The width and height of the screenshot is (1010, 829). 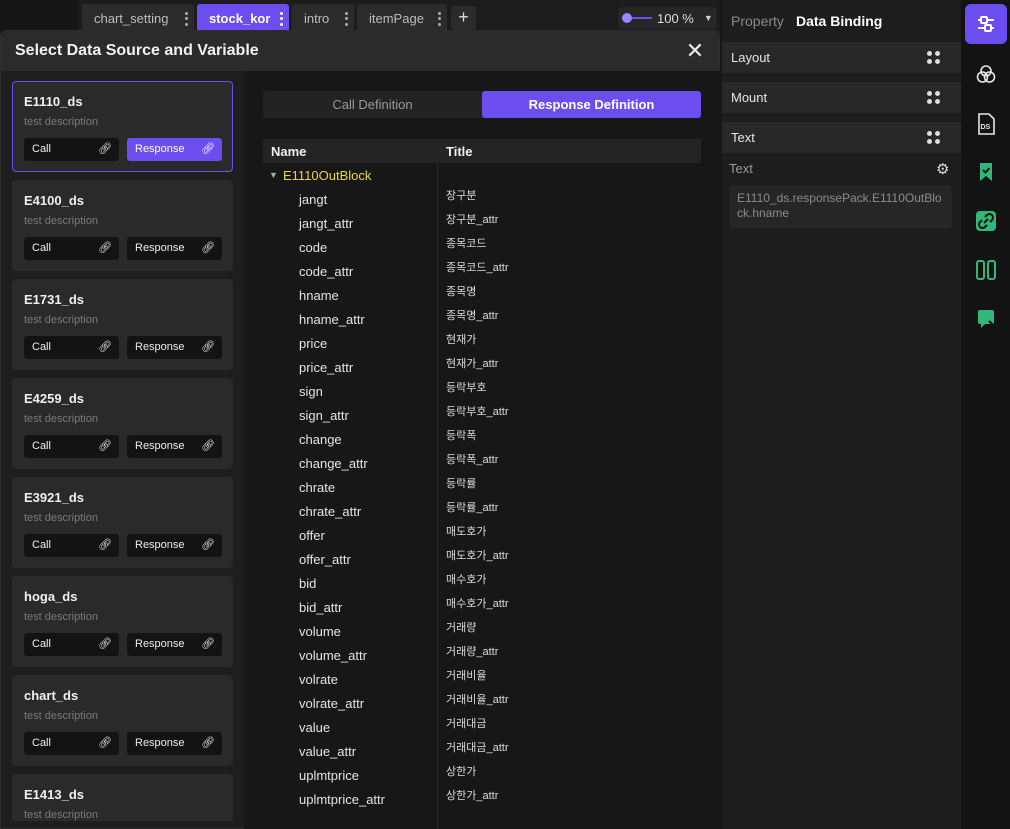 I want to click on section-layout: Layout, so click(x=841, y=57).